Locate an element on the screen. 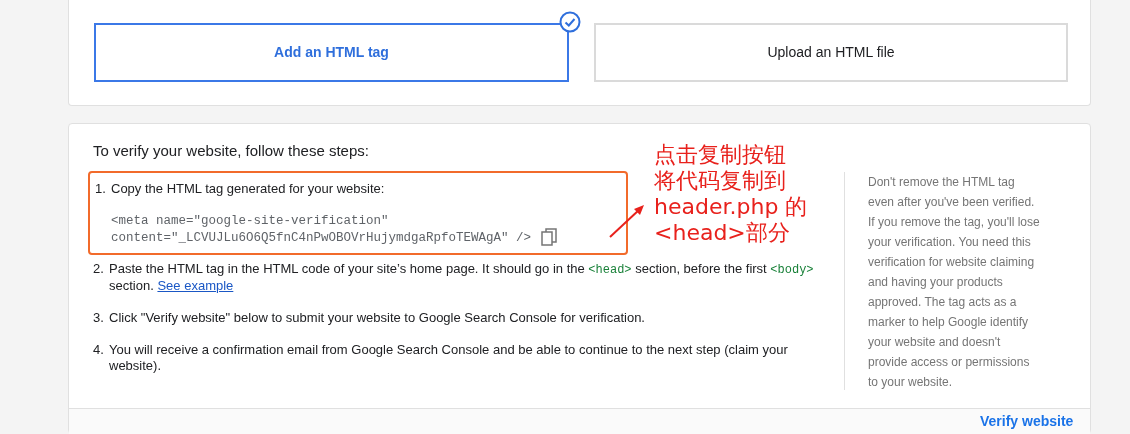 Image resolution: width=1130 pixels, height=434 pixels. step-text: You will receive a confirmation email from Google Search Console and be able to continue to the next step (claim your website). is located at coordinates (449, 358).